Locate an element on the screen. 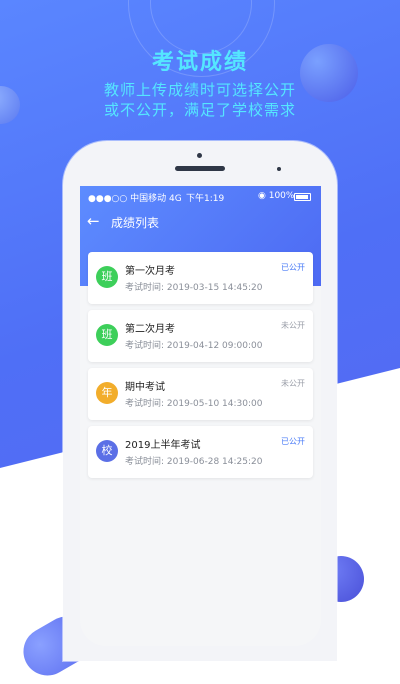 The height and width of the screenshot is (684, 400). status-bar: ●●●○○ 中国移动 4G 下午1:19 ◉ 100% is located at coordinates (200, 196).